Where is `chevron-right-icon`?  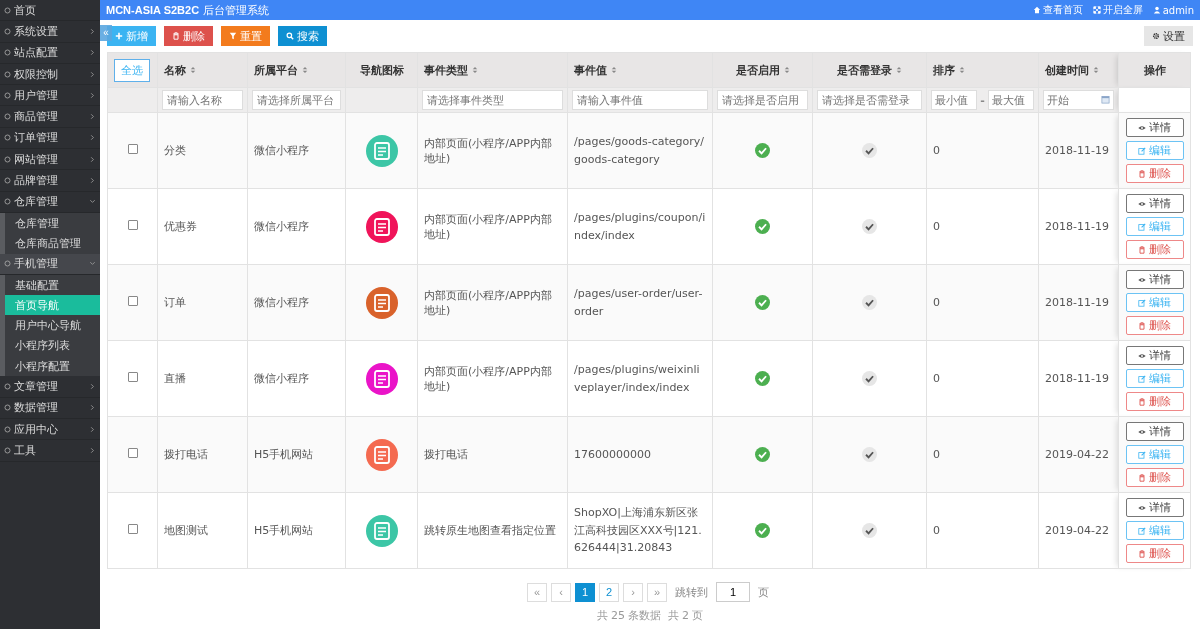 chevron-right-icon is located at coordinates (92, 408).